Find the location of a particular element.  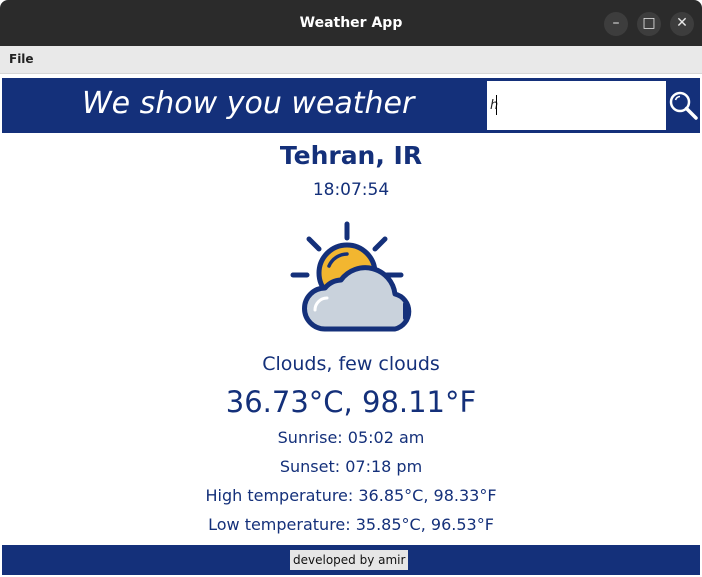

header-banner: We show you weather is located at coordinates (351, 105).